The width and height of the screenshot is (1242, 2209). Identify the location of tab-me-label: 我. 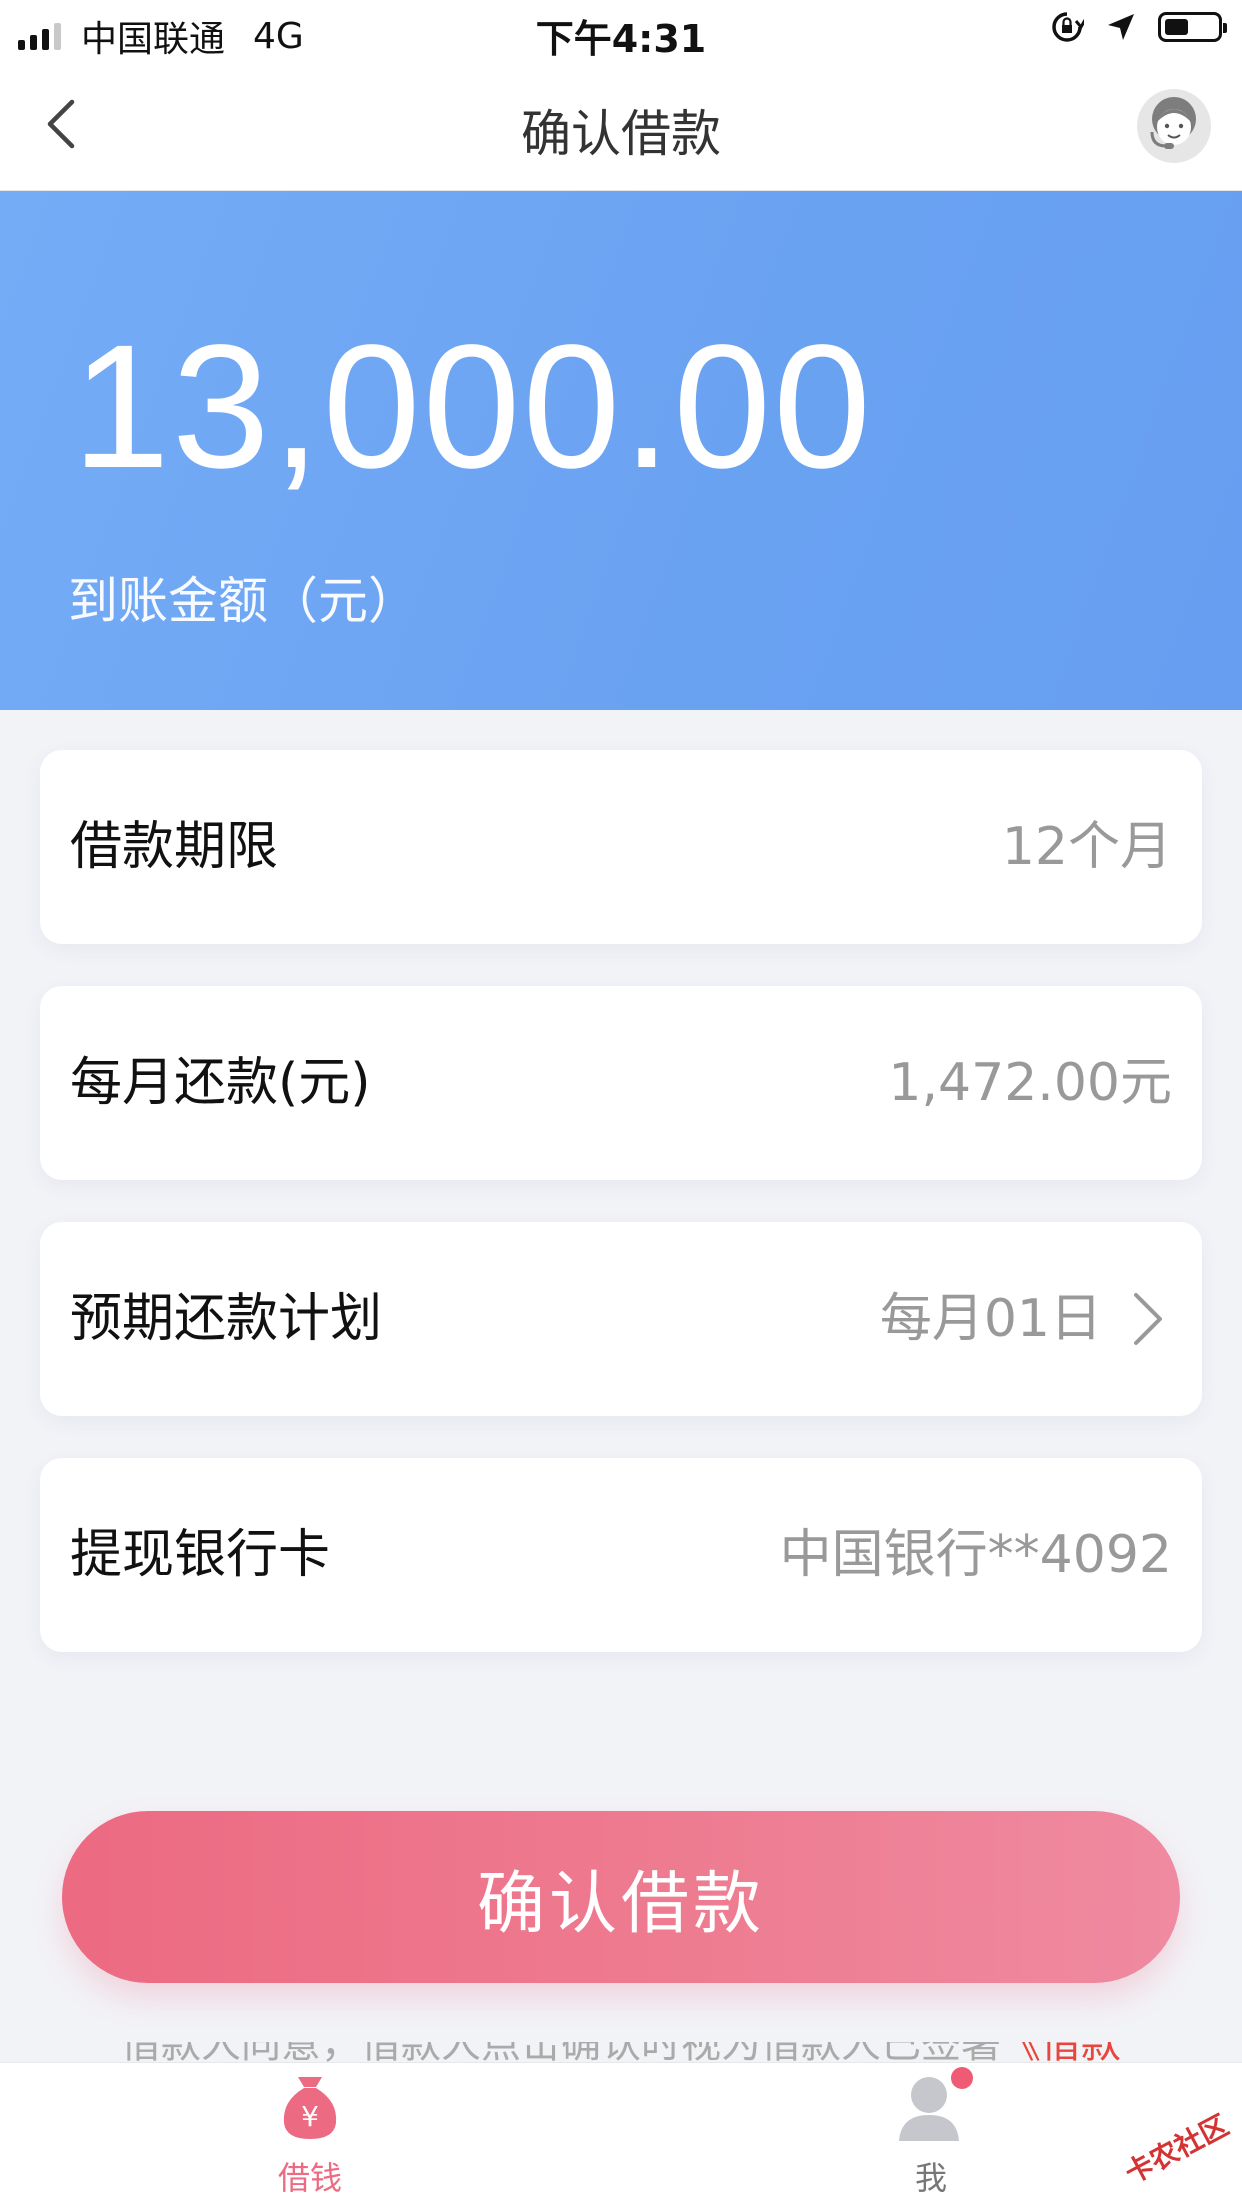
(930, 2178).